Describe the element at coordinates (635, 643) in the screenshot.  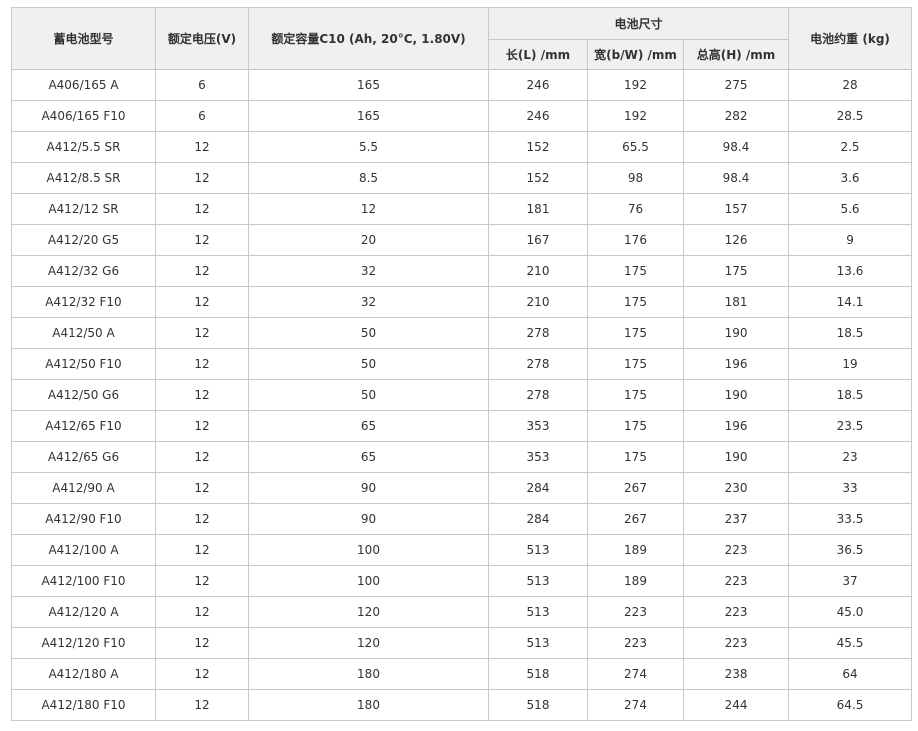
I see `width-cell: 223` at that location.